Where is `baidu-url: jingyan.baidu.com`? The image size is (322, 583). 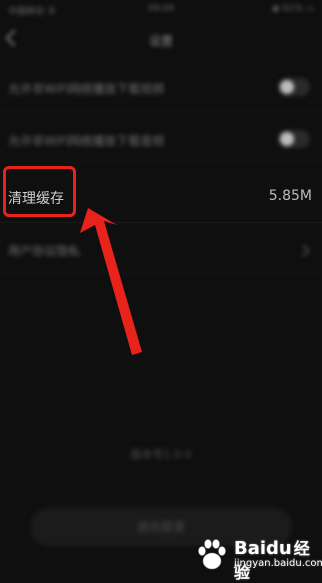 baidu-url: jingyan.baidu.com is located at coordinates (278, 563).